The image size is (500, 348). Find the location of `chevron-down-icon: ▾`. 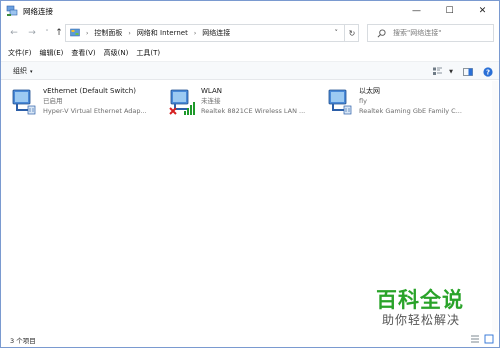

chevron-down-icon: ▾ is located at coordinates (31, 72).